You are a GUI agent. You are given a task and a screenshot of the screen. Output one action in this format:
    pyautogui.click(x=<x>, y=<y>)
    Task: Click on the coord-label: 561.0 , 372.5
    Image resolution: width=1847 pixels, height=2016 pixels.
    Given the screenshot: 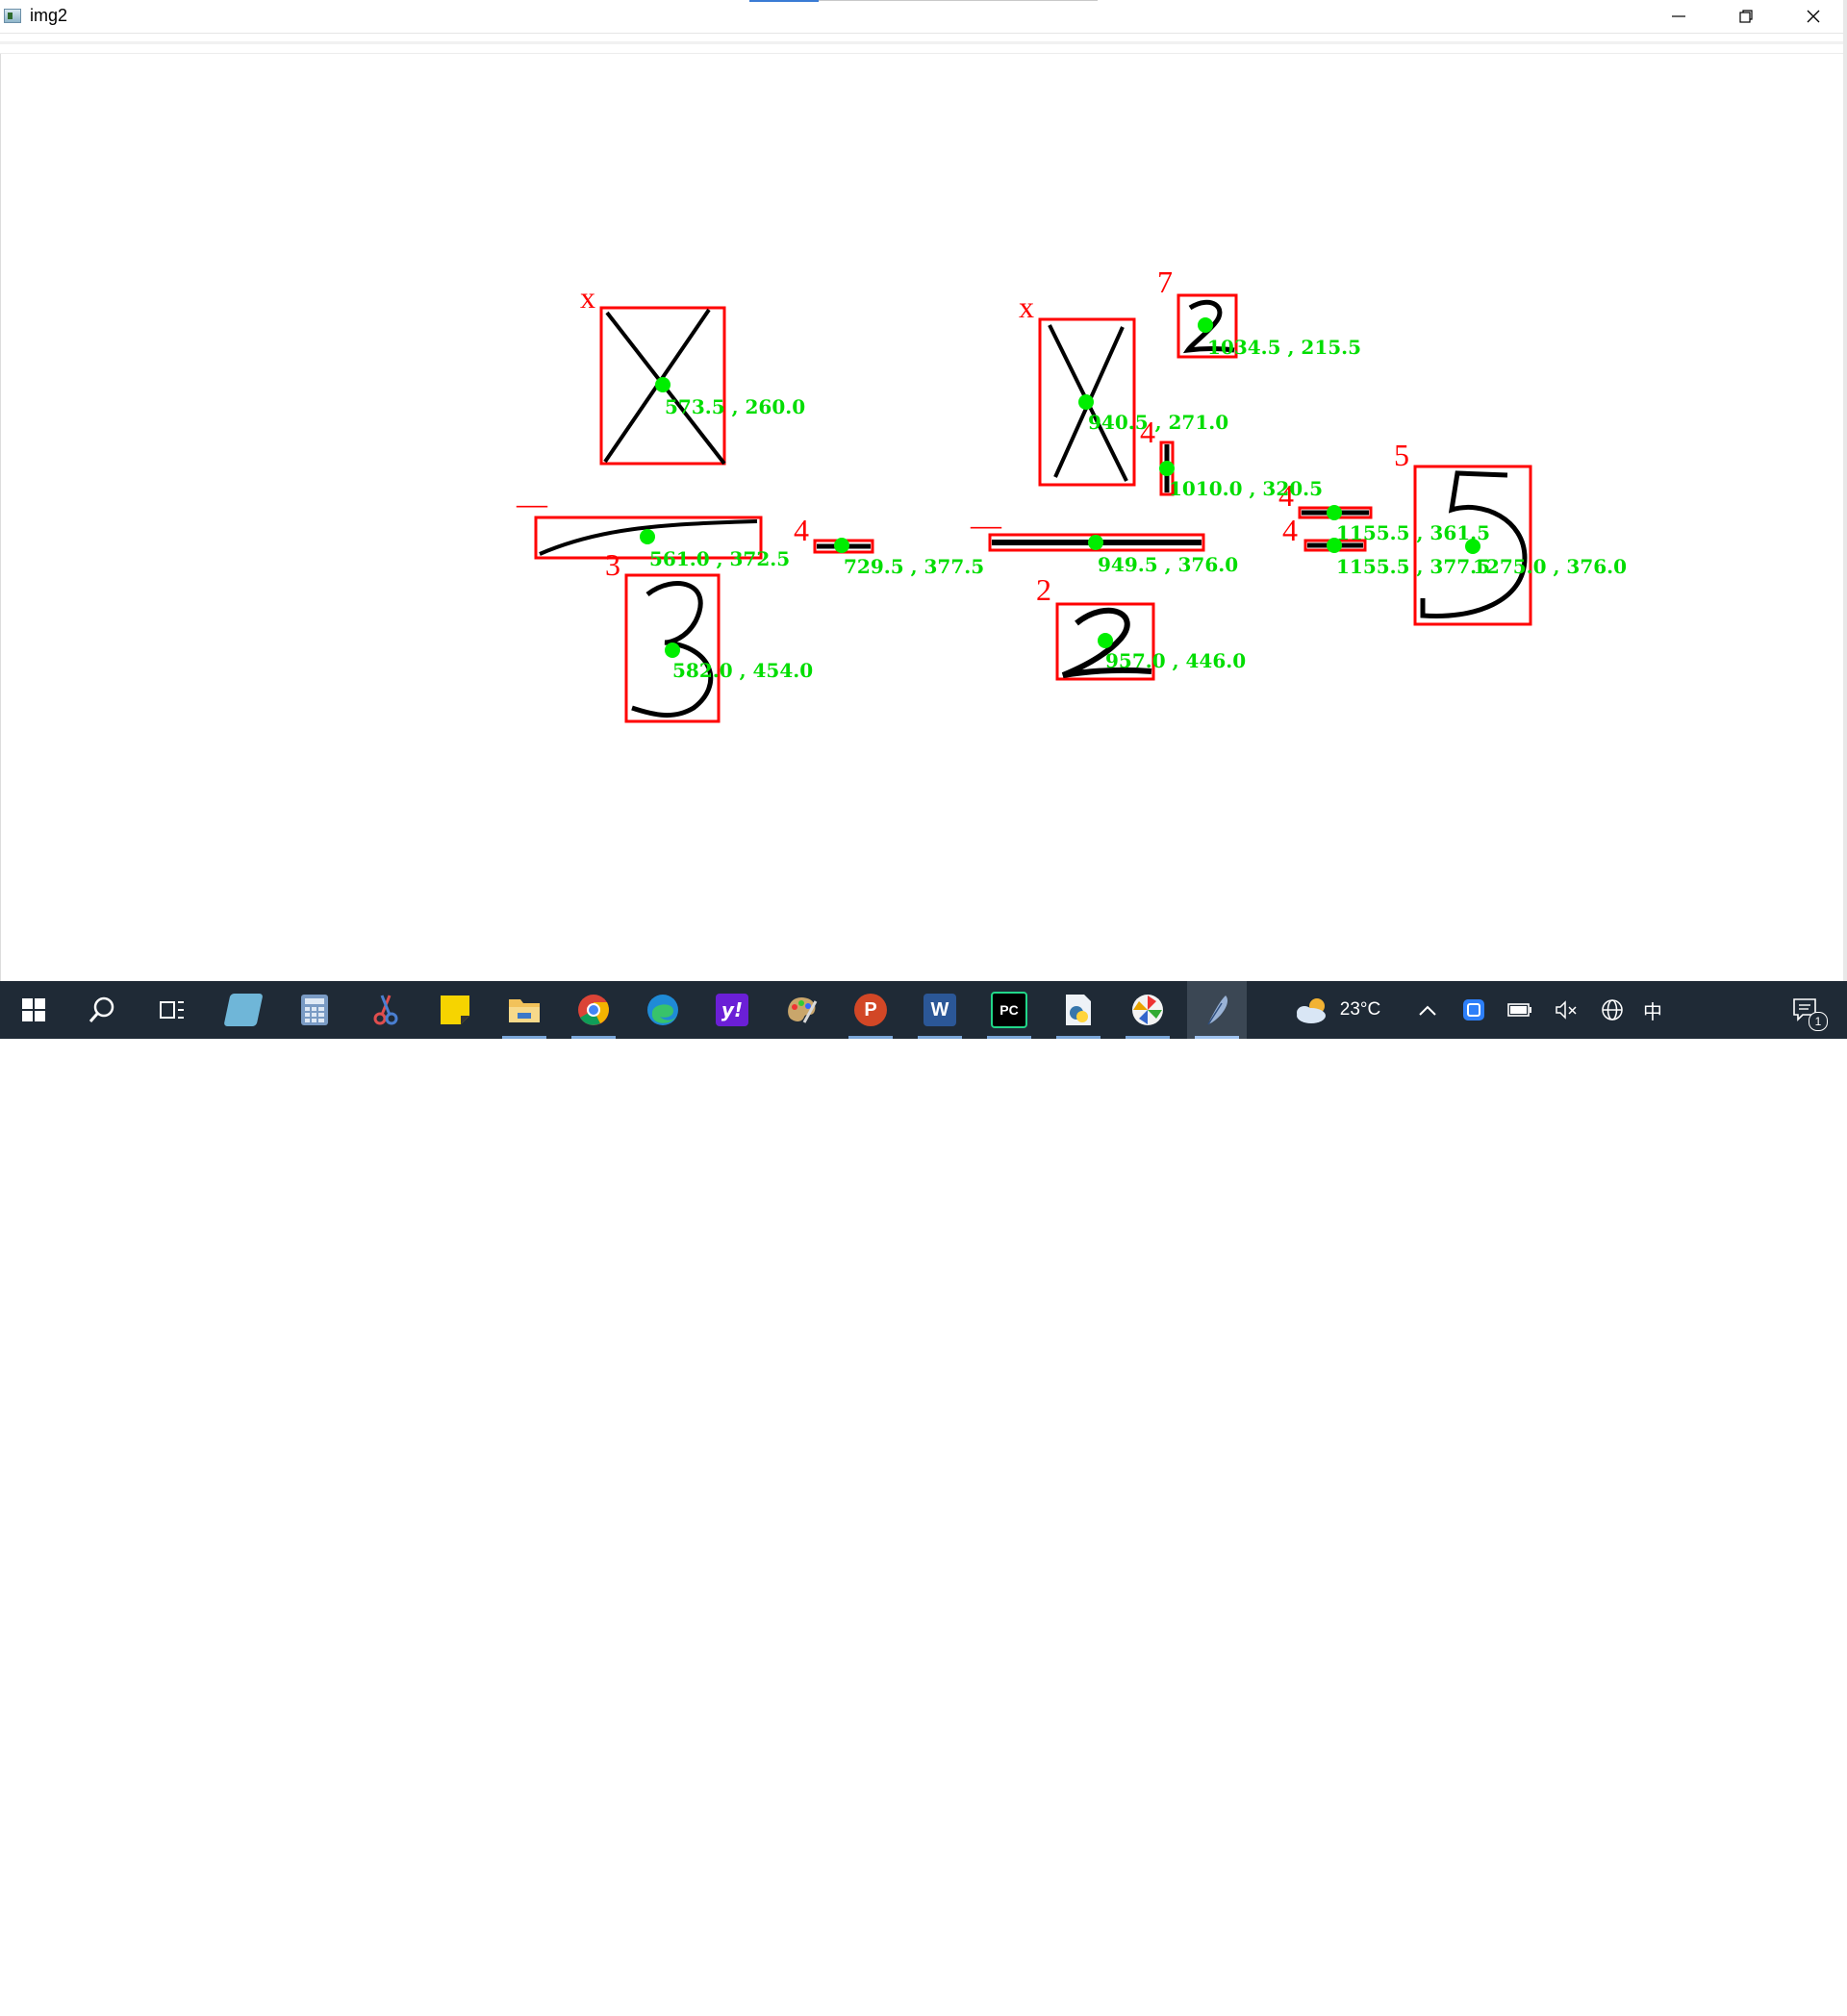 What is the action you would take?
    pyautogui.click(x=720, y=558)
    